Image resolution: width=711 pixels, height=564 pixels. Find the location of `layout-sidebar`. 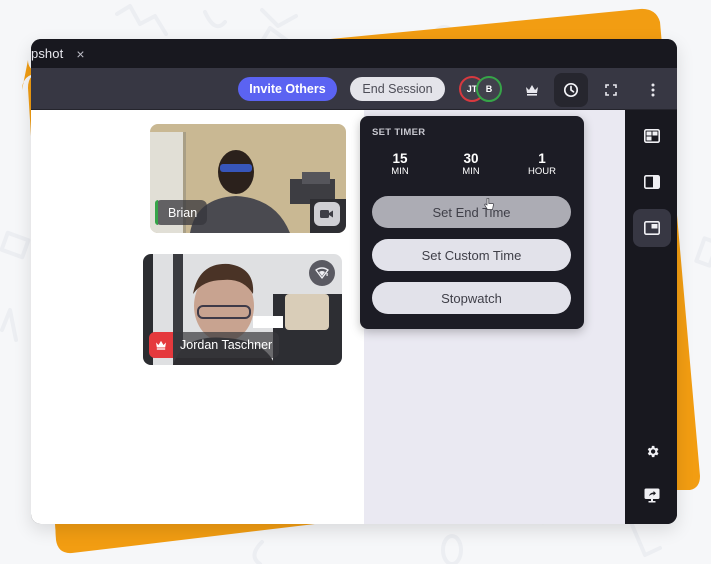

layout-sidebar is located at coordinates (651, 317).